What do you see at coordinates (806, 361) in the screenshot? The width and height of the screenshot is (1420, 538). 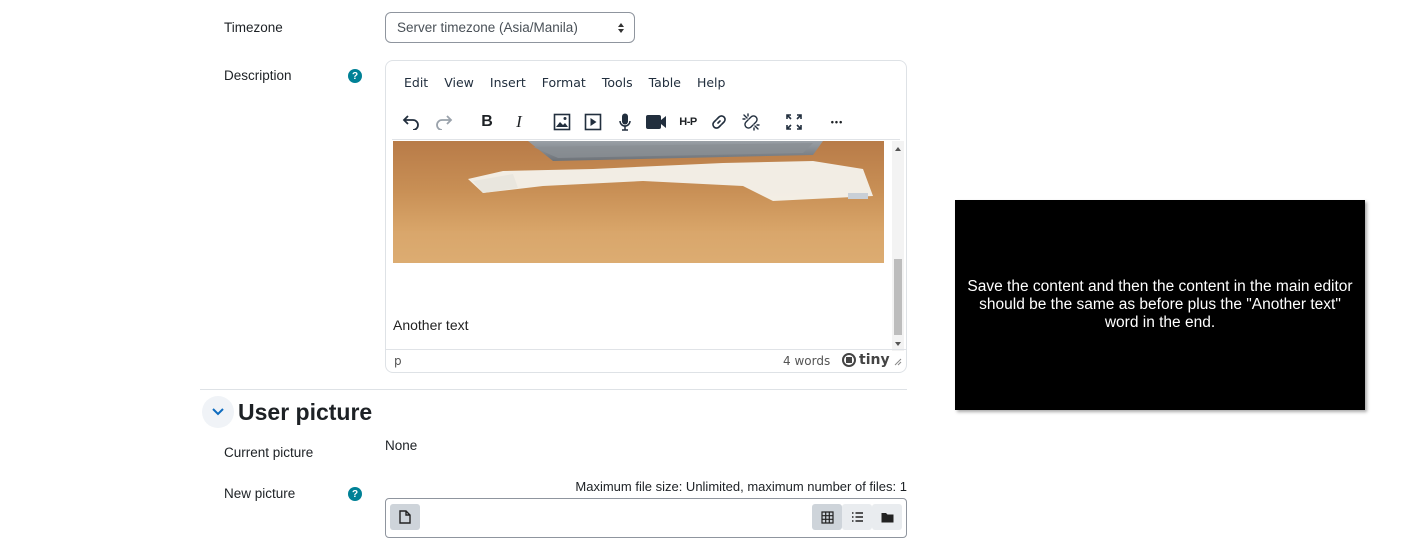 I see `word-count: 4 words` at bounding box center [806, 361].